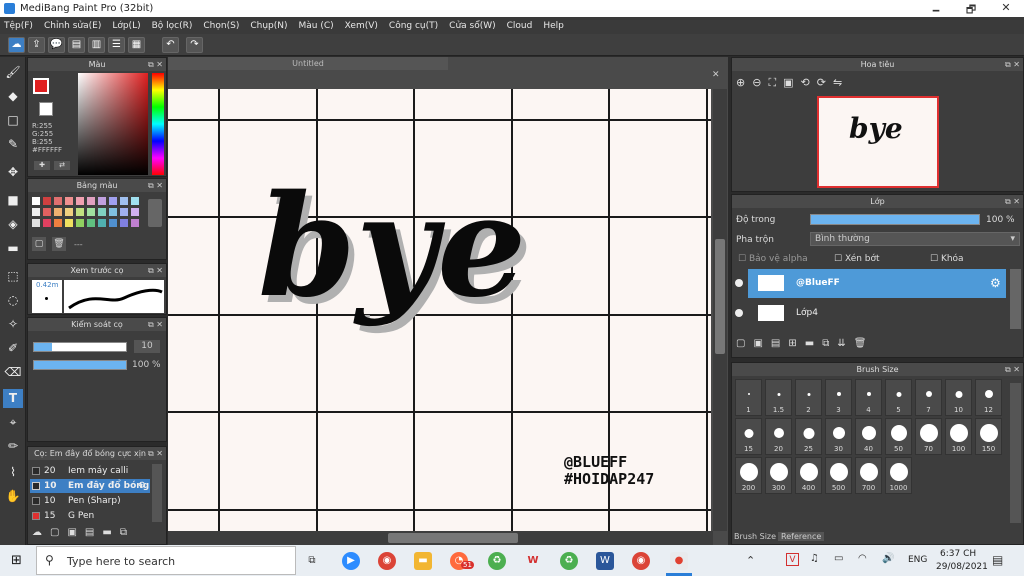  I want to click on palette-scrollbar, so click(155, 213).